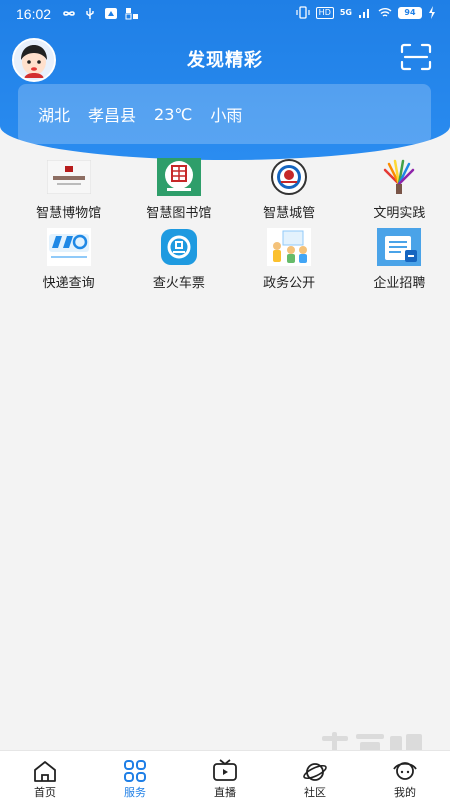 This screenshot has width=450, height=800. I want to click on express-query-icon, so click(68, 247).